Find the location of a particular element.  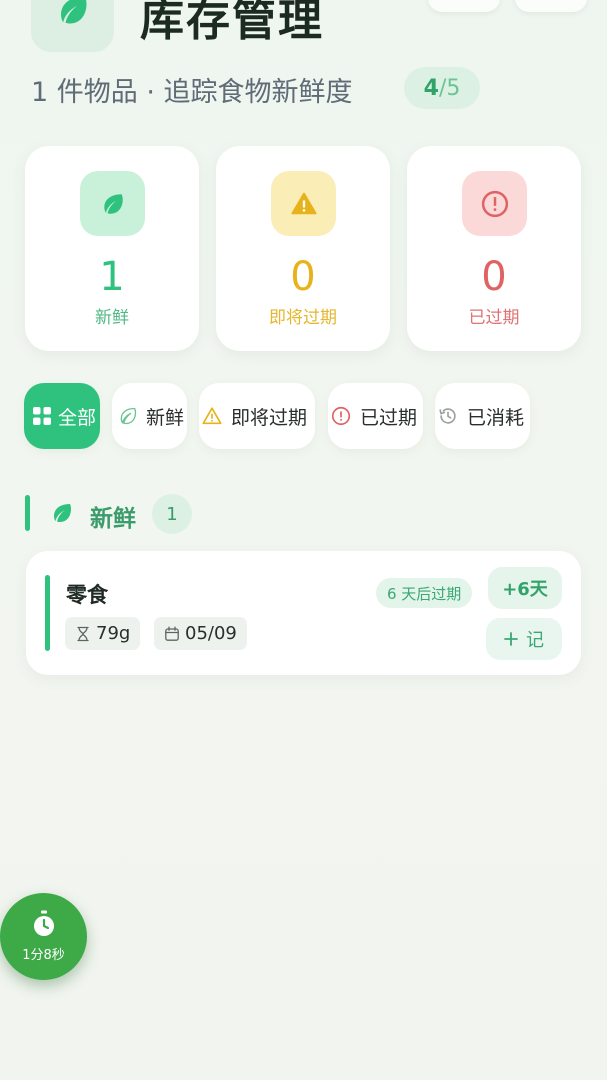

filter-chip-consumed: 已消耗 is located at coordinates (482, 416).